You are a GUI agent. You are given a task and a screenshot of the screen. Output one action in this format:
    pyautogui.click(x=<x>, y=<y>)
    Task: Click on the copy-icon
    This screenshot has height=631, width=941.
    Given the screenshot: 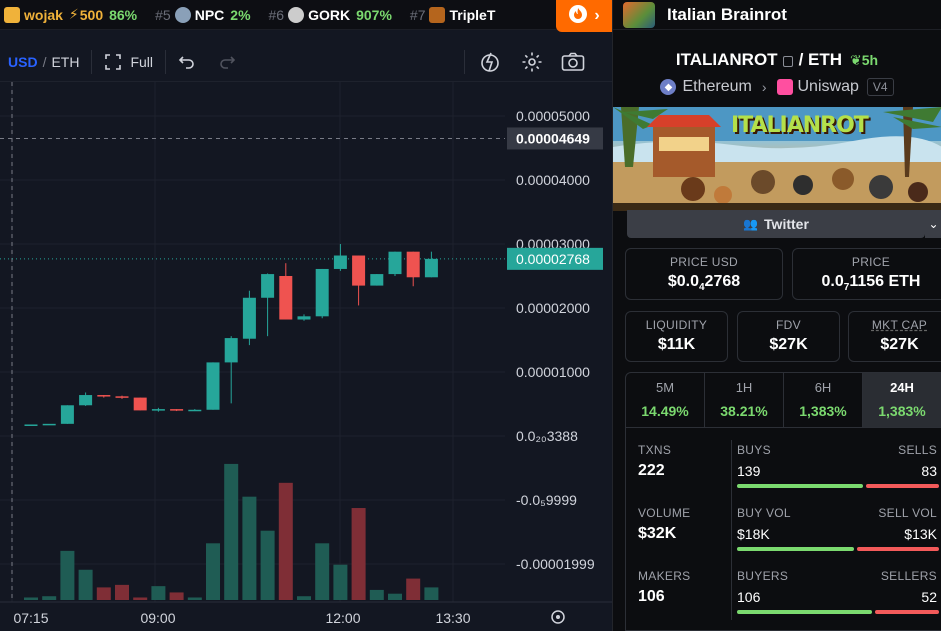 What is the action you would take?
    pyautogui.click(x=787, y=61)
    